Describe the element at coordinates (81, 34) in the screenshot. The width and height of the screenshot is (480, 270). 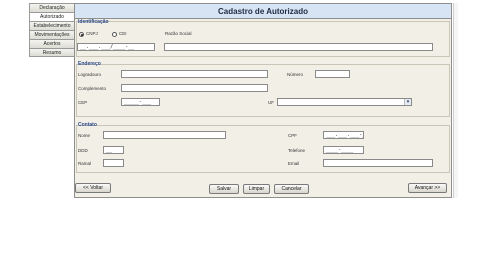
I see `cnpj-radio` at that location.